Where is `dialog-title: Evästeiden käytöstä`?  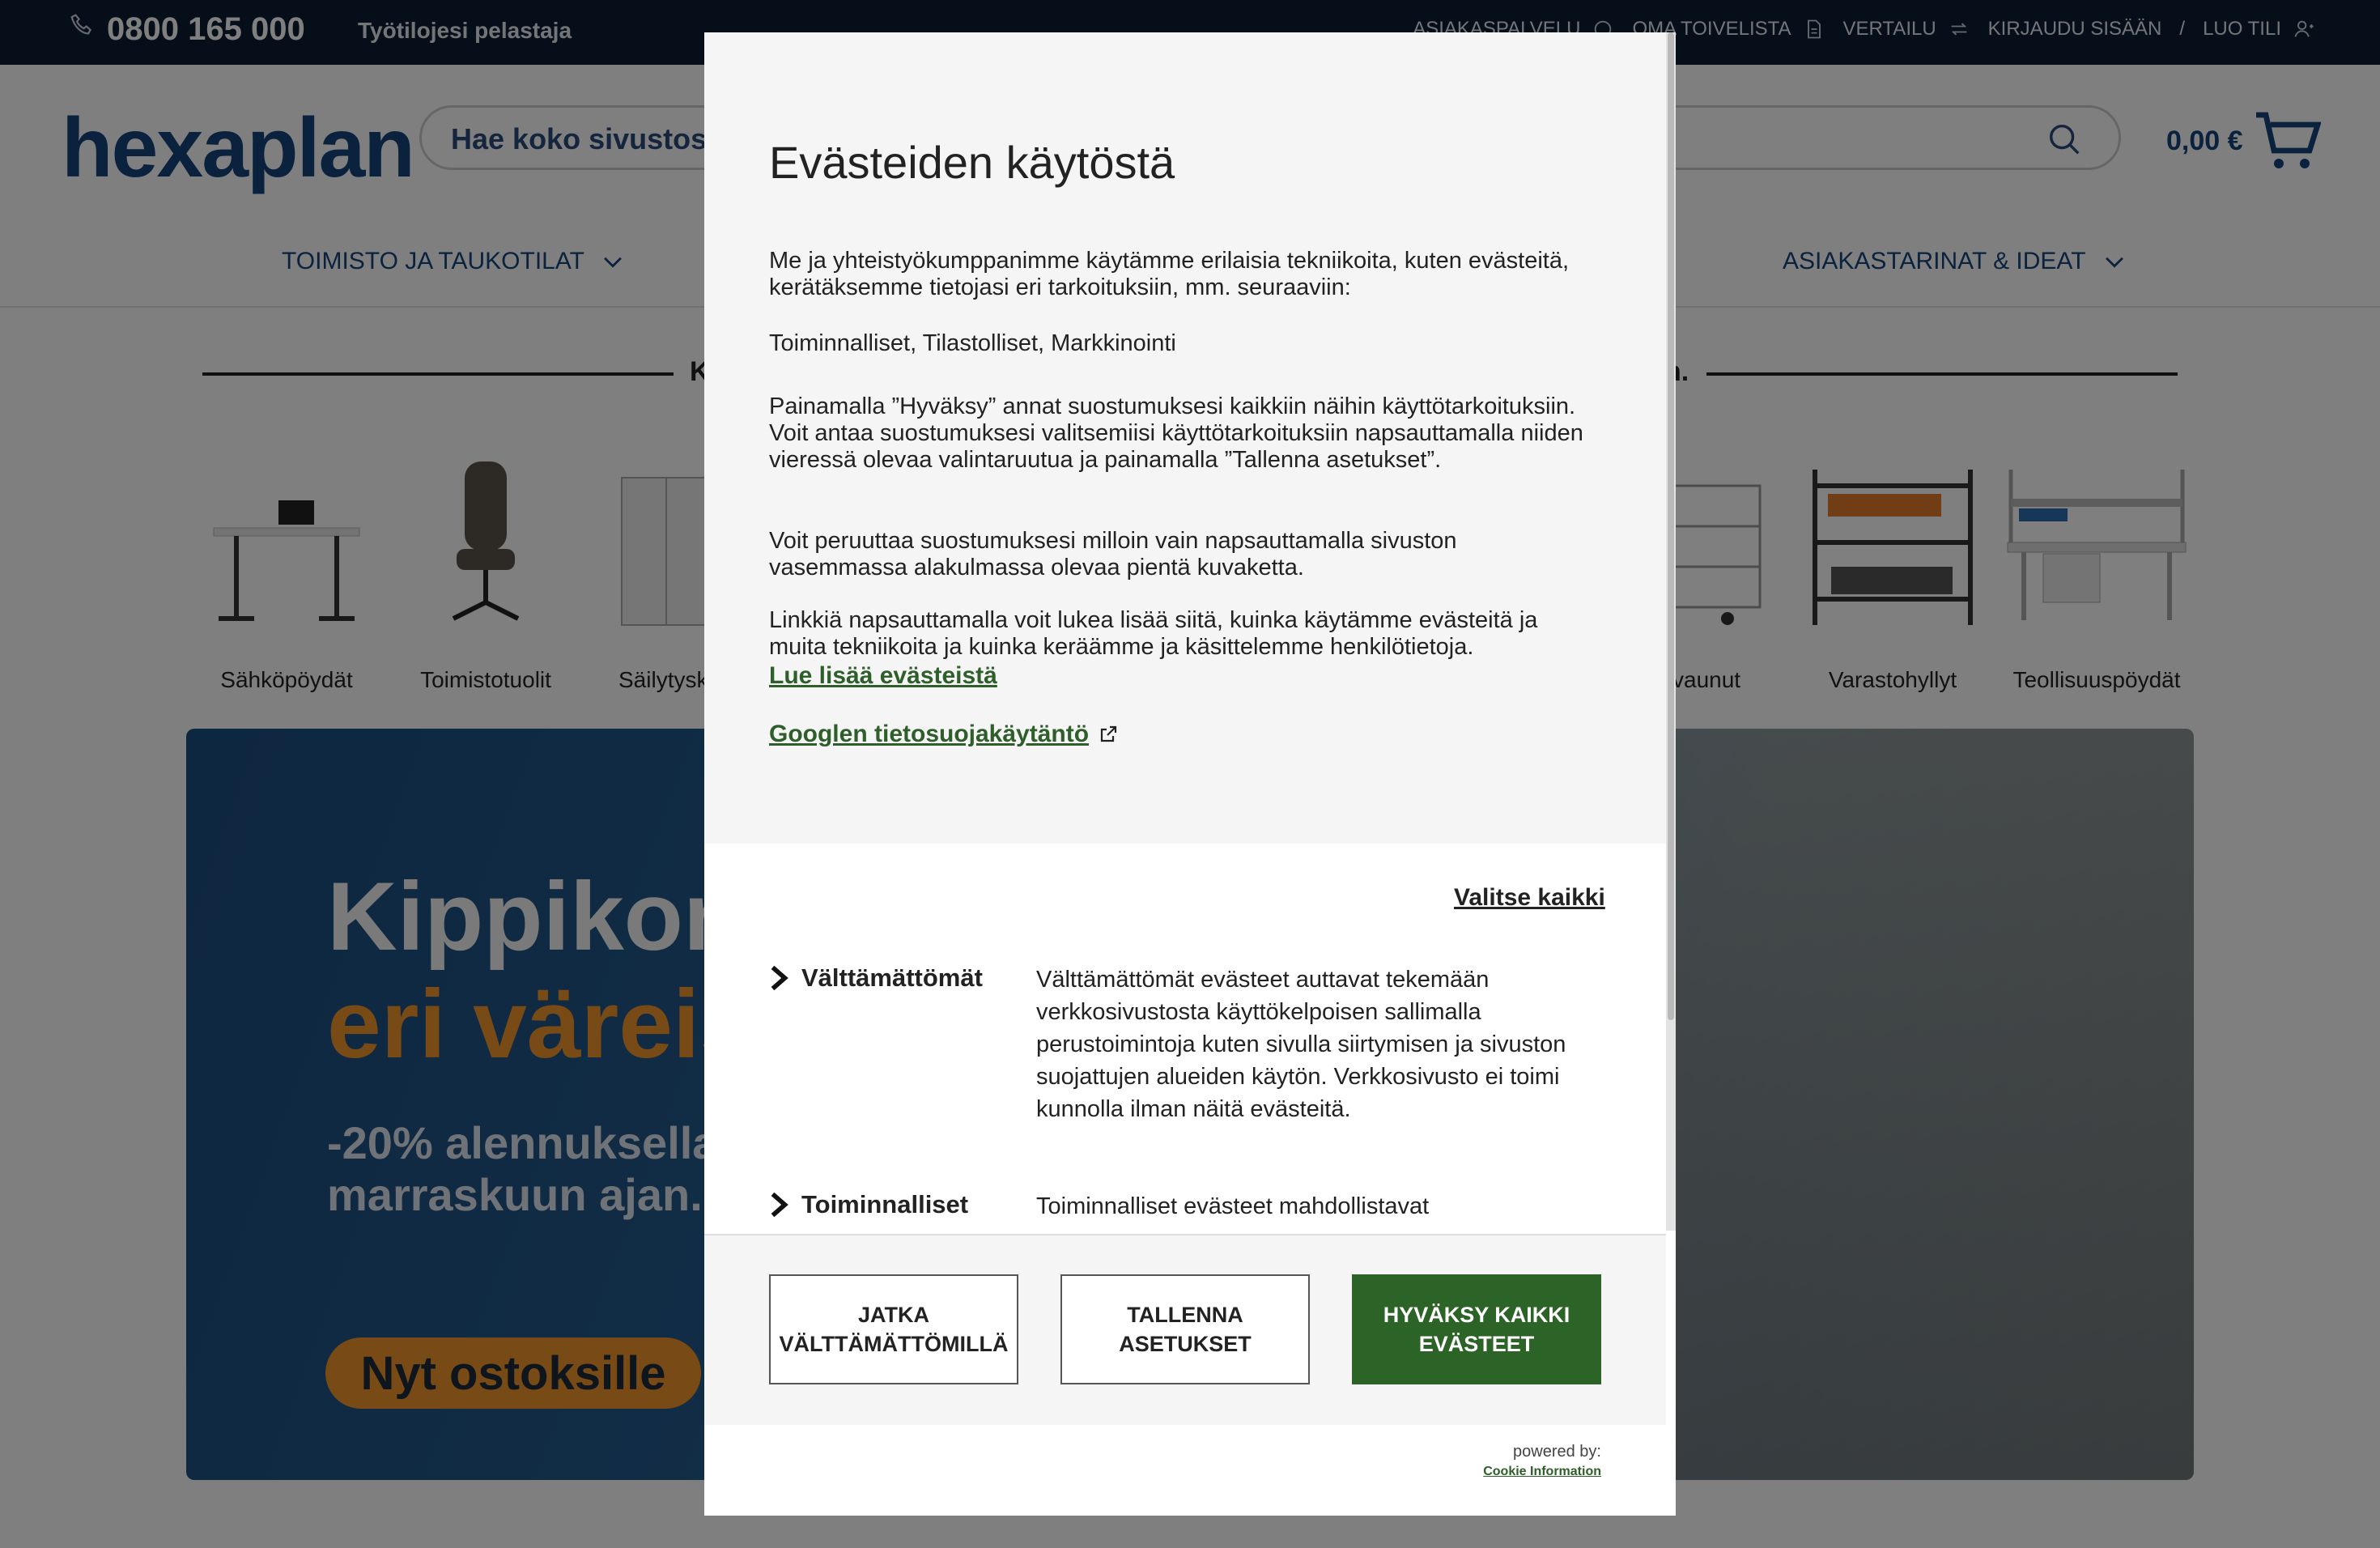 dialog-title: Evästeiden käytöstä is located at coordinates (972, 162).